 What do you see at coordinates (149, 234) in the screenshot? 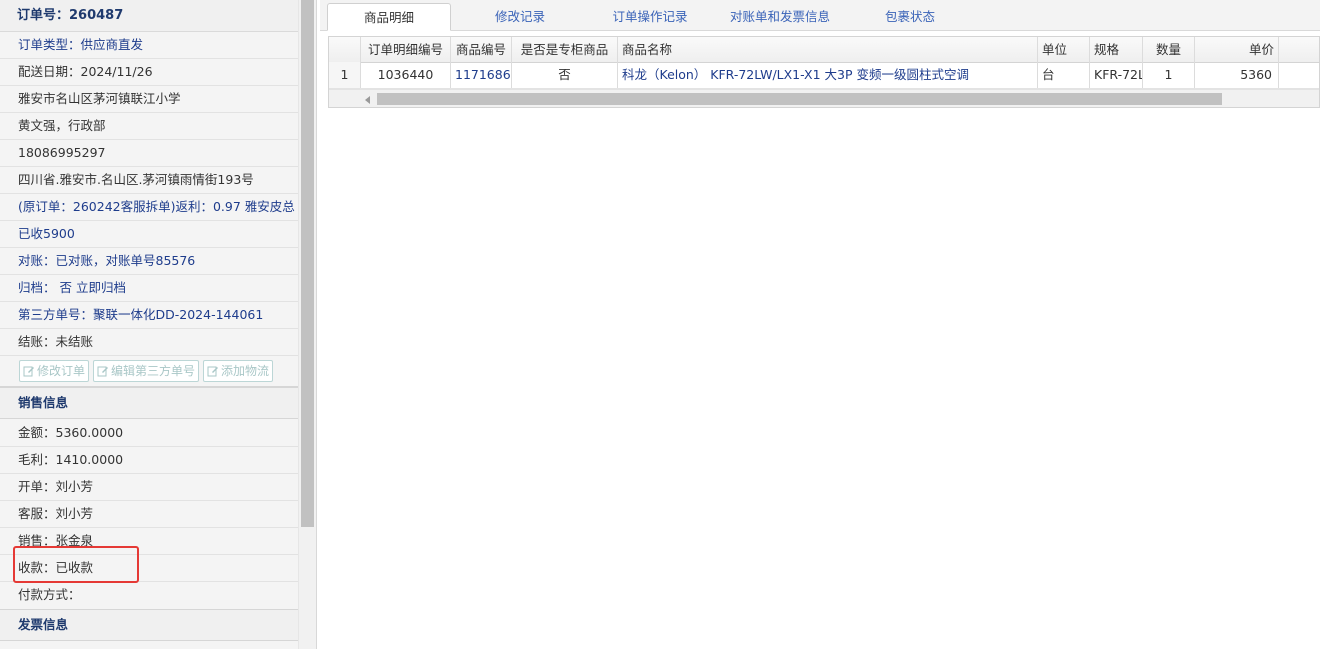
I see `received-amount: 已收5900` at bounding box center [149, 234].